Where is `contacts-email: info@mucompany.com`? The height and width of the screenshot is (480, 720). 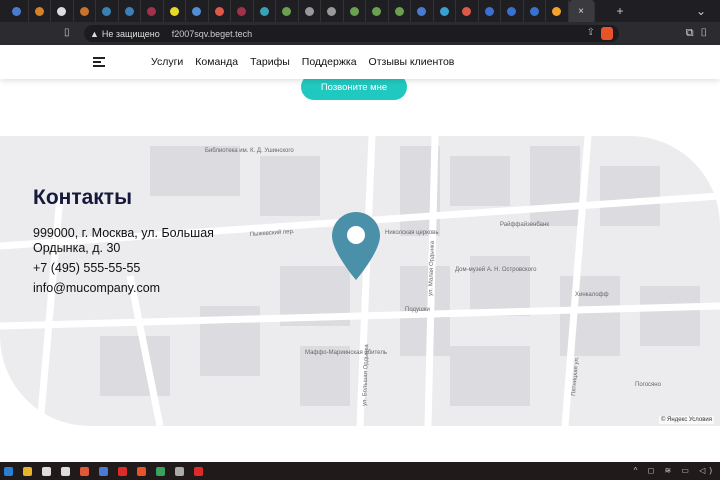
contacts-email: info@mucompany.com is located at coordinates (153, 288).